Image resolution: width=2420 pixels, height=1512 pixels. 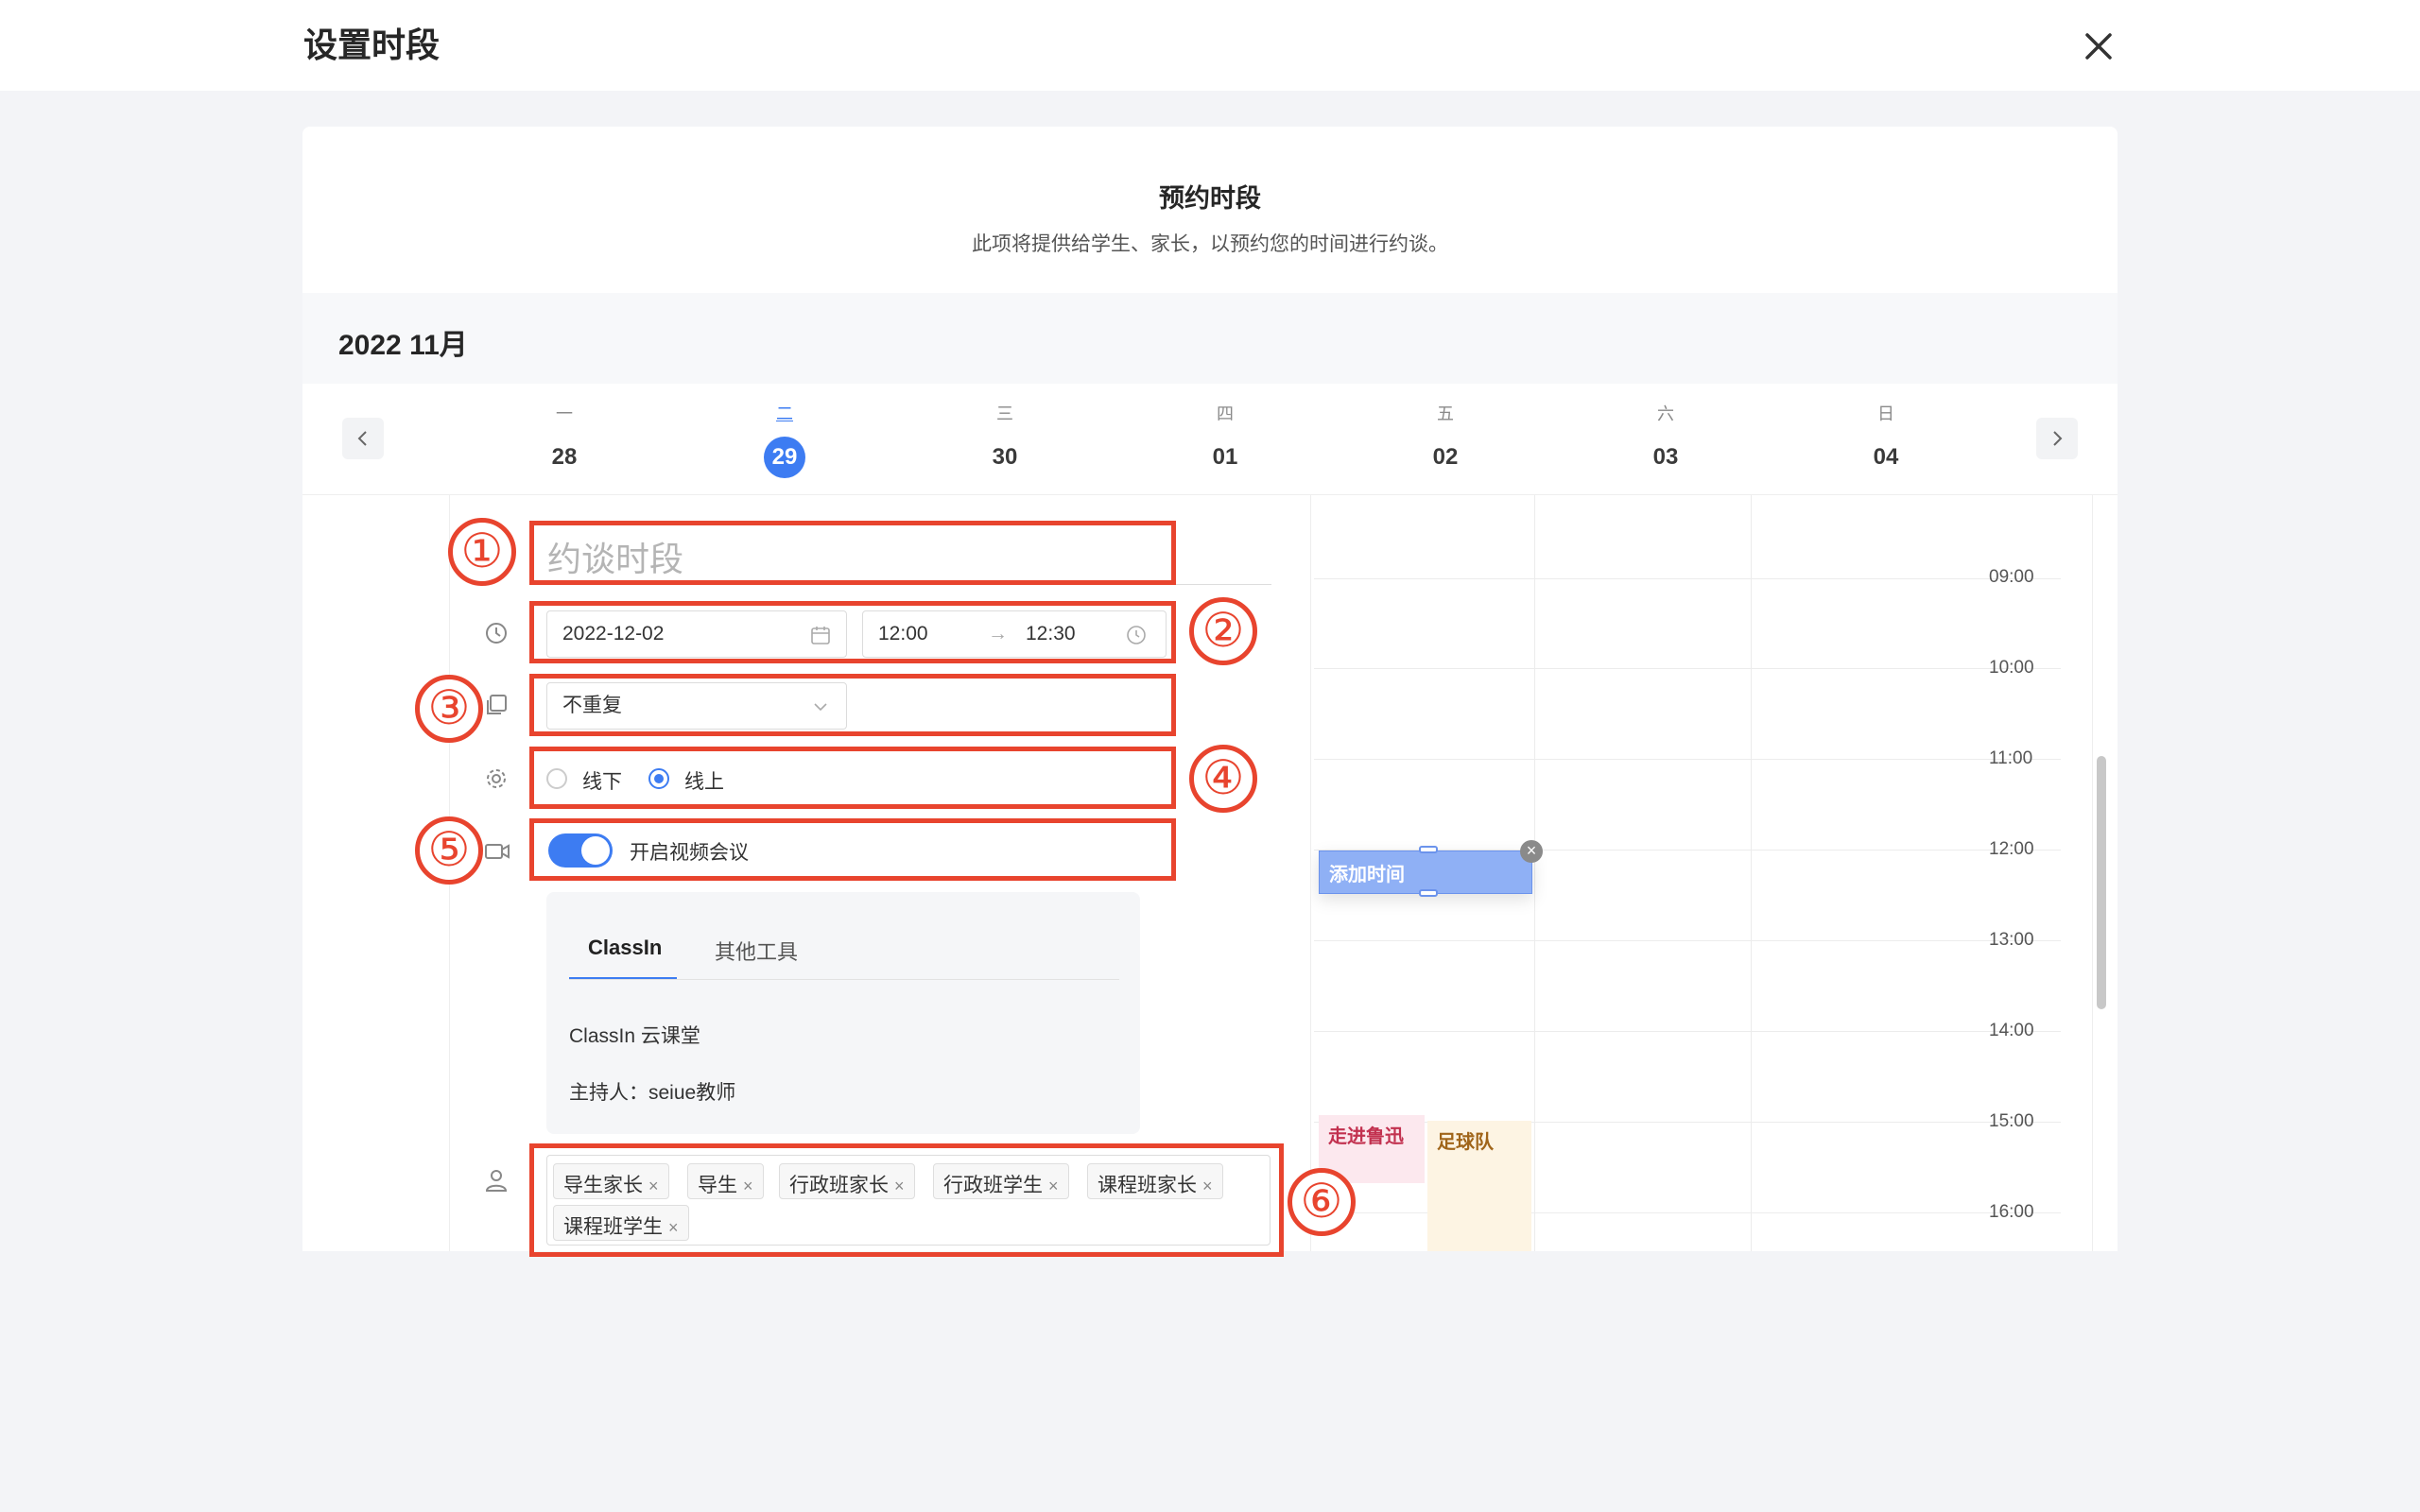 What do you see at coordinates (2012, 1030) in the screenshot?
I see `time-label: 14:00` at bounding box center [2012, 1030].